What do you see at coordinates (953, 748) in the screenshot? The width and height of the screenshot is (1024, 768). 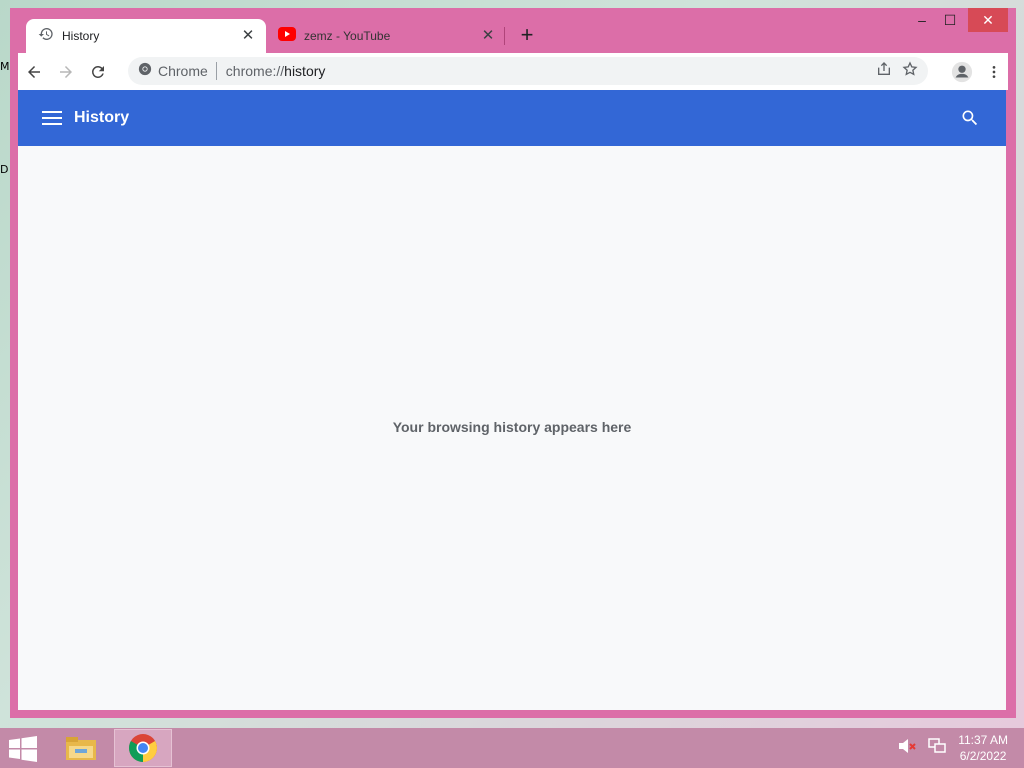 I see `system-tray: 11:37 AM 6/2/2022` at bounding box center [953, 748].